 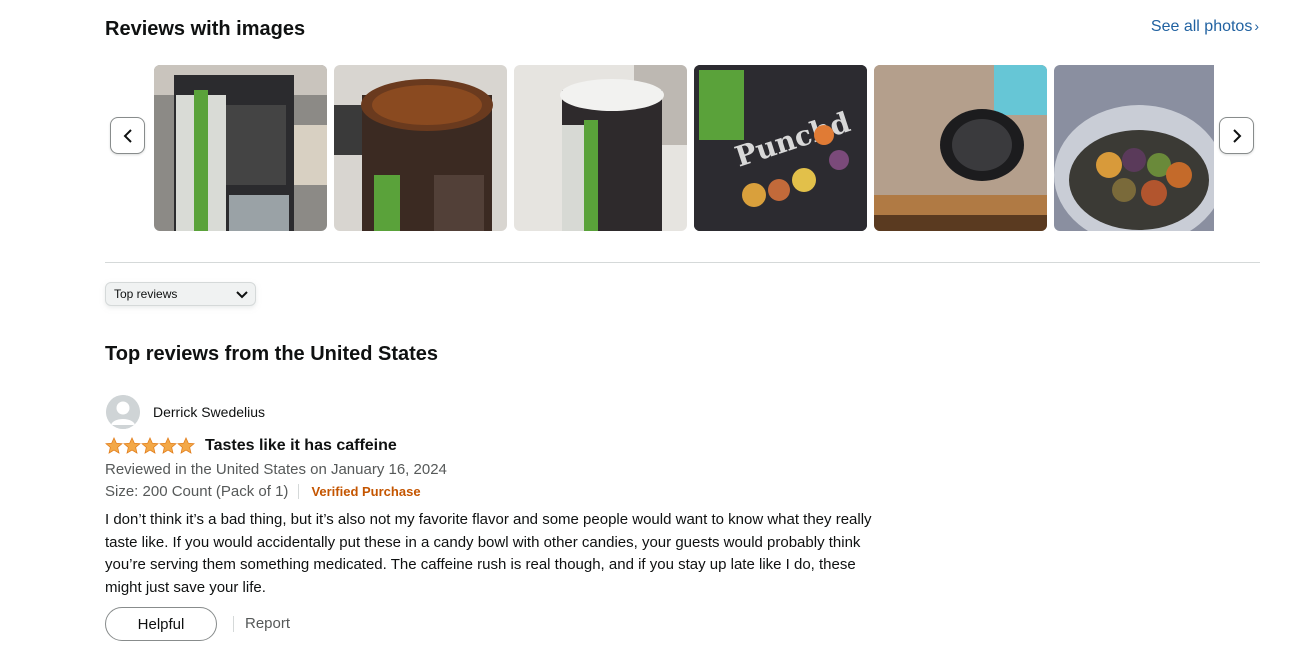 I want to click on see-all-photos-link: See all photos ›, so click(x=1205, y=27).